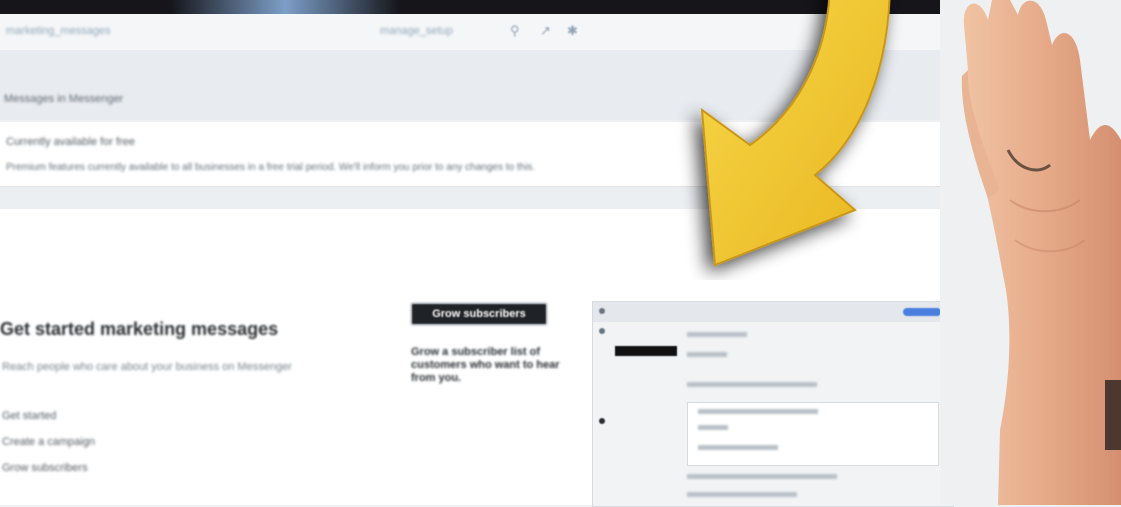 This screenshot has width=1121, height=507. I want to click on list-item-get-started: Get started, so click(29, 416).